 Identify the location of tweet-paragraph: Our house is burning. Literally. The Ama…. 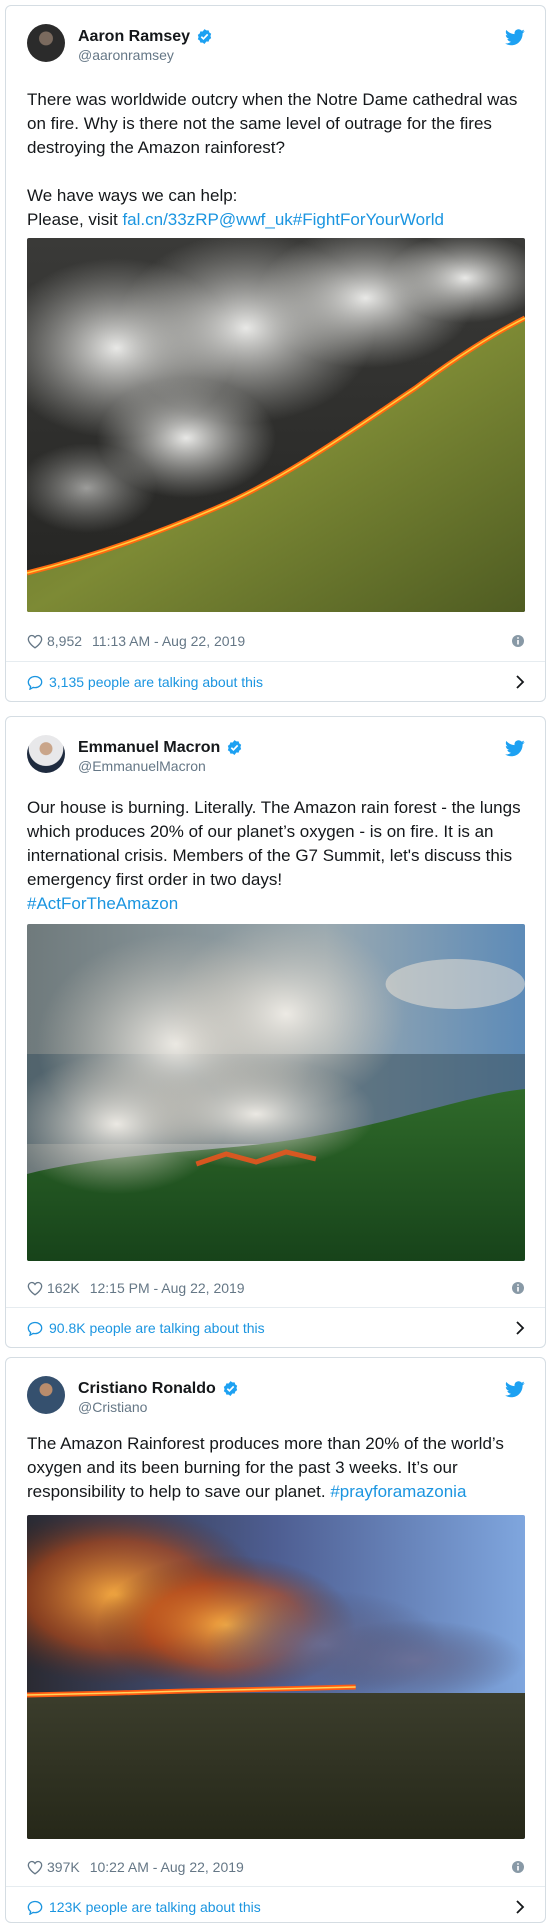
(274, 843).